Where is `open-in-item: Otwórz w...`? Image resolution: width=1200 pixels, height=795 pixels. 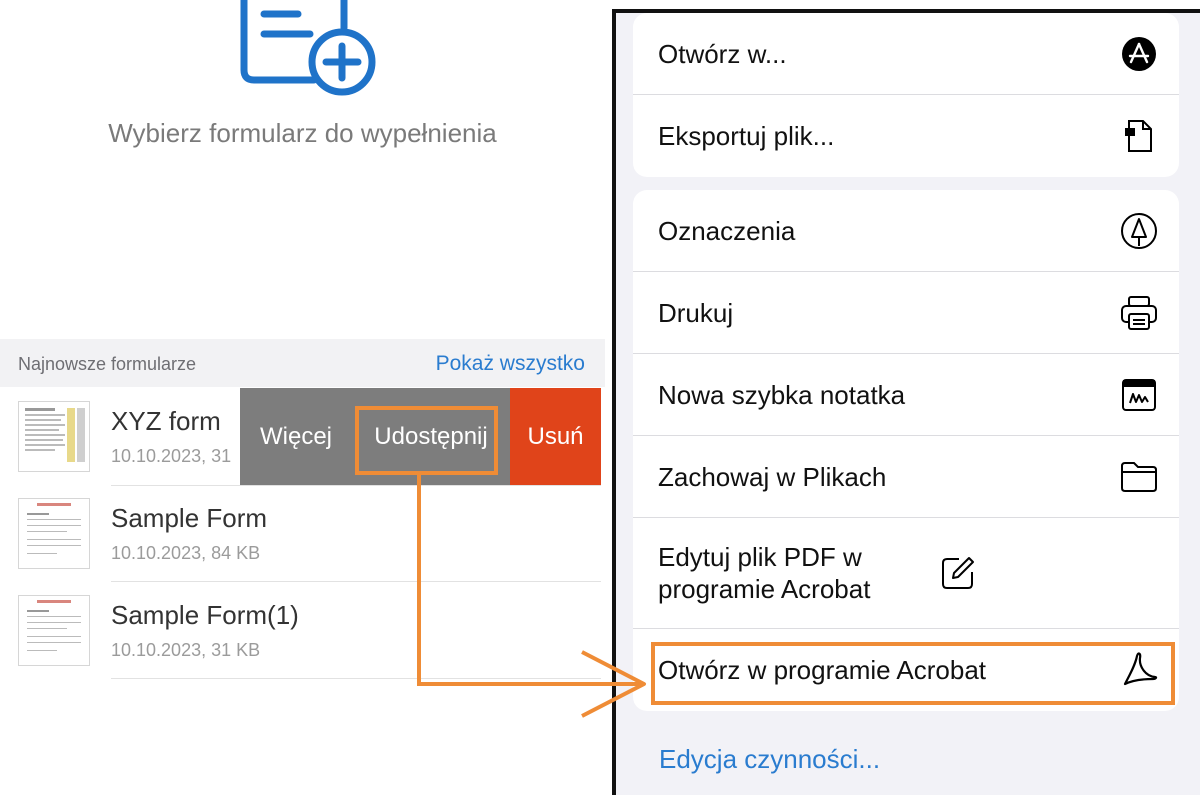
open-in-item: Otwórz w... is located at coordinates (906, 54).